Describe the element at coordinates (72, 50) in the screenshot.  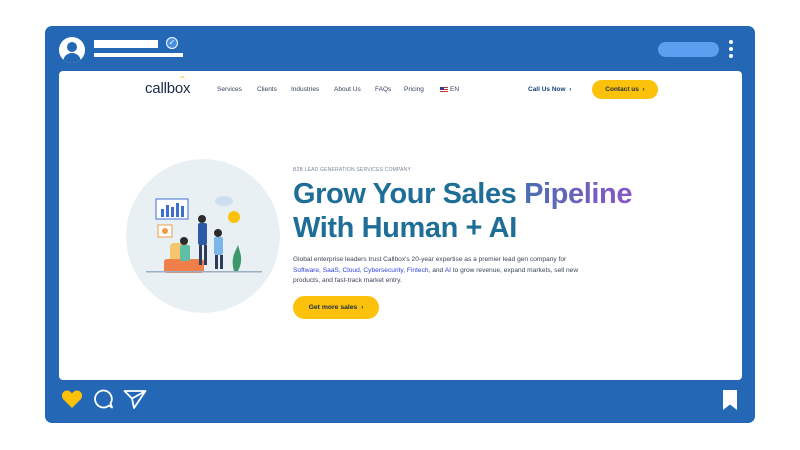
I see `avatar-icon` at that location.